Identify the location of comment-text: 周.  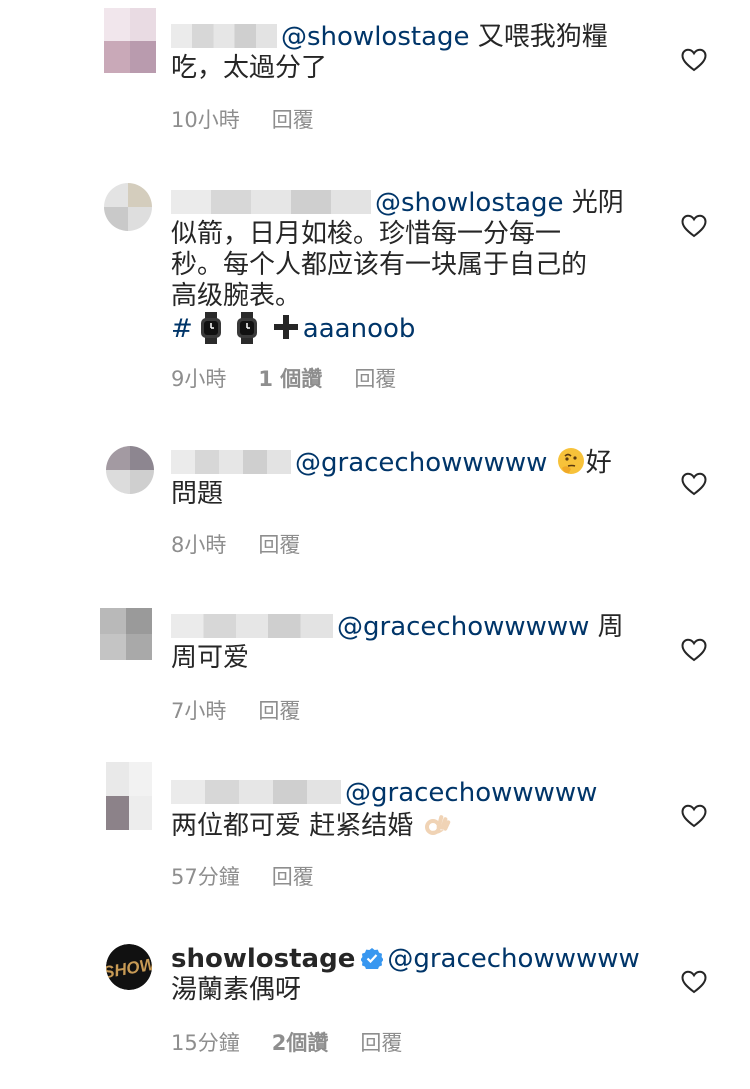
(606, 627).